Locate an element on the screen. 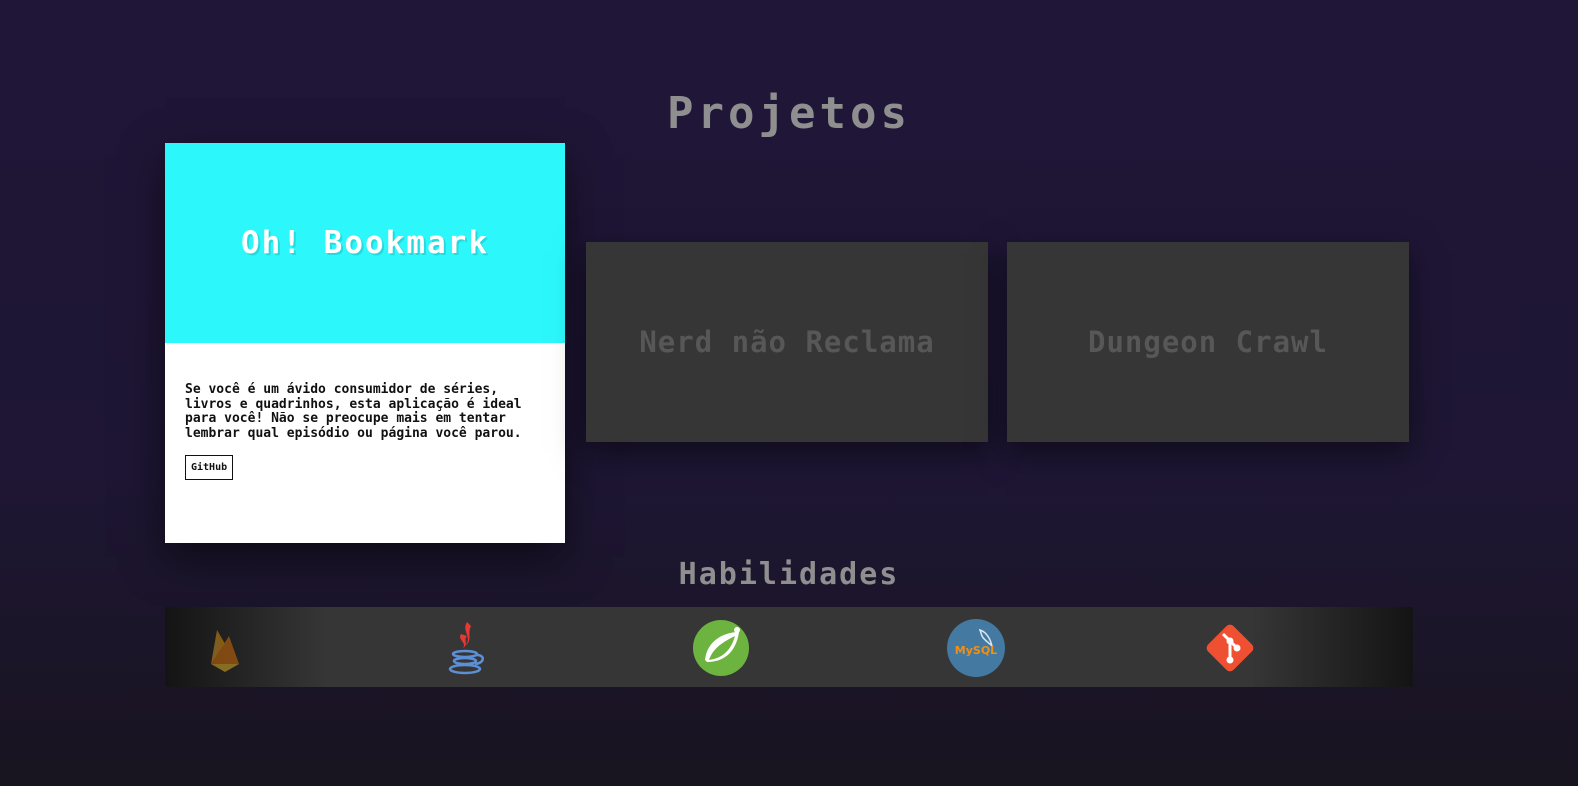 The image size is (1578, 786). github-button: GitHub is located at coordinates (209, 467).